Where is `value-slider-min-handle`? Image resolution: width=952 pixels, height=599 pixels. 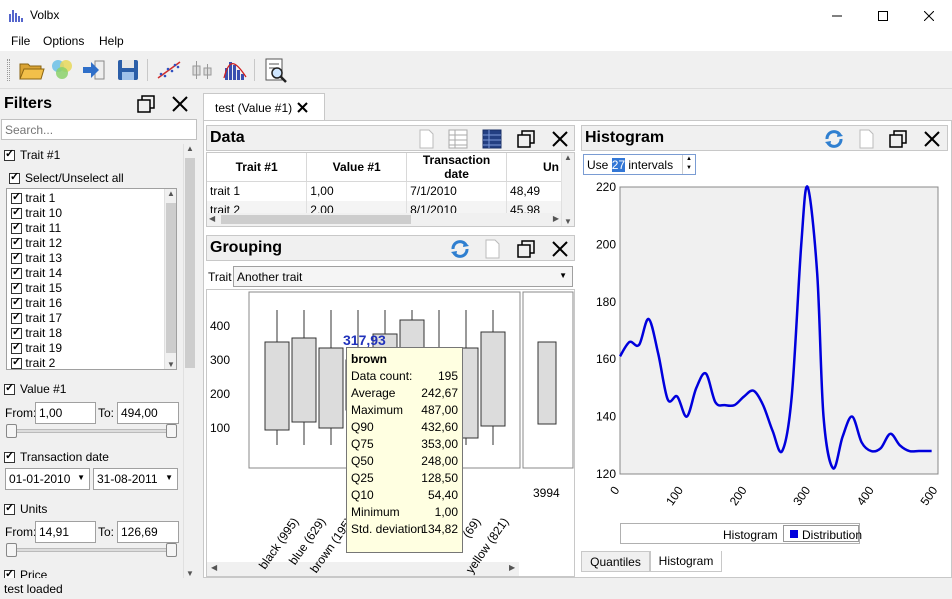
value-slider-min-handle is located at coordinates (11, 431).